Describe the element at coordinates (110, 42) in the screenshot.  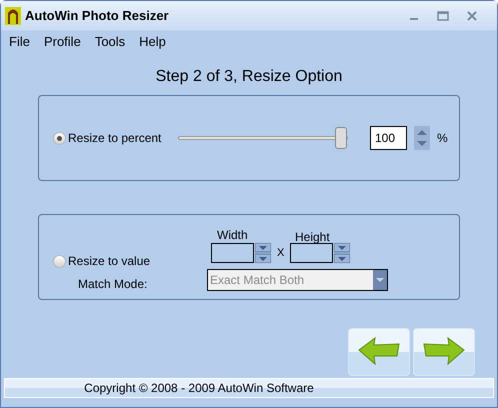
I see `menu-item: Tools` at that location.